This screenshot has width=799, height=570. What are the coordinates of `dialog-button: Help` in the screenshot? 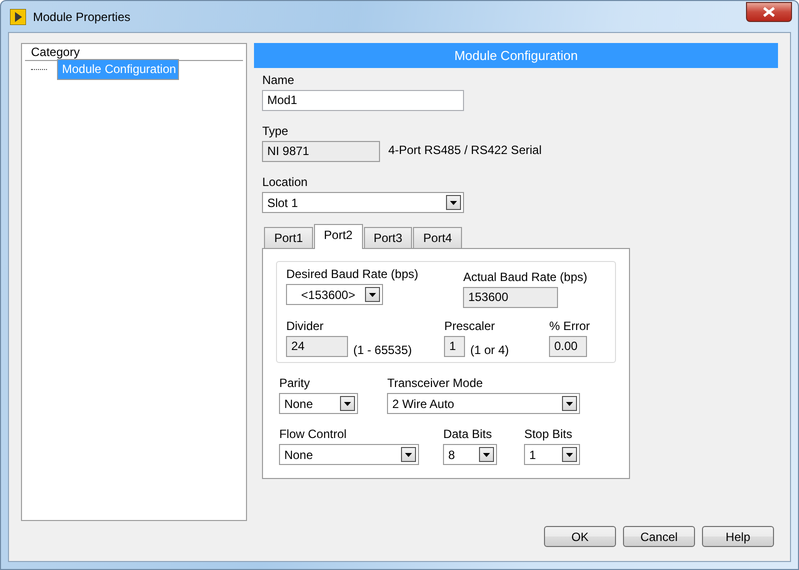 It's located at (738, 536).